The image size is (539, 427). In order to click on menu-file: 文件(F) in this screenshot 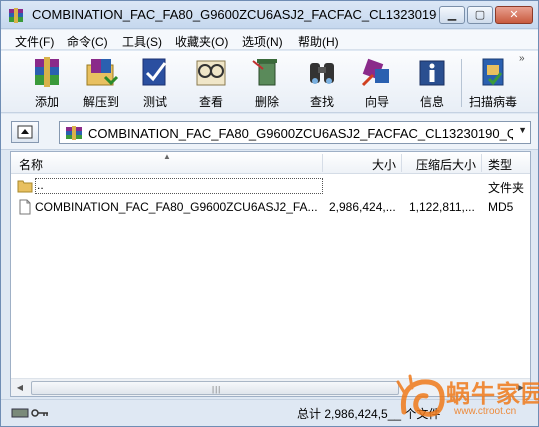, I will do `click(34, 41)`.